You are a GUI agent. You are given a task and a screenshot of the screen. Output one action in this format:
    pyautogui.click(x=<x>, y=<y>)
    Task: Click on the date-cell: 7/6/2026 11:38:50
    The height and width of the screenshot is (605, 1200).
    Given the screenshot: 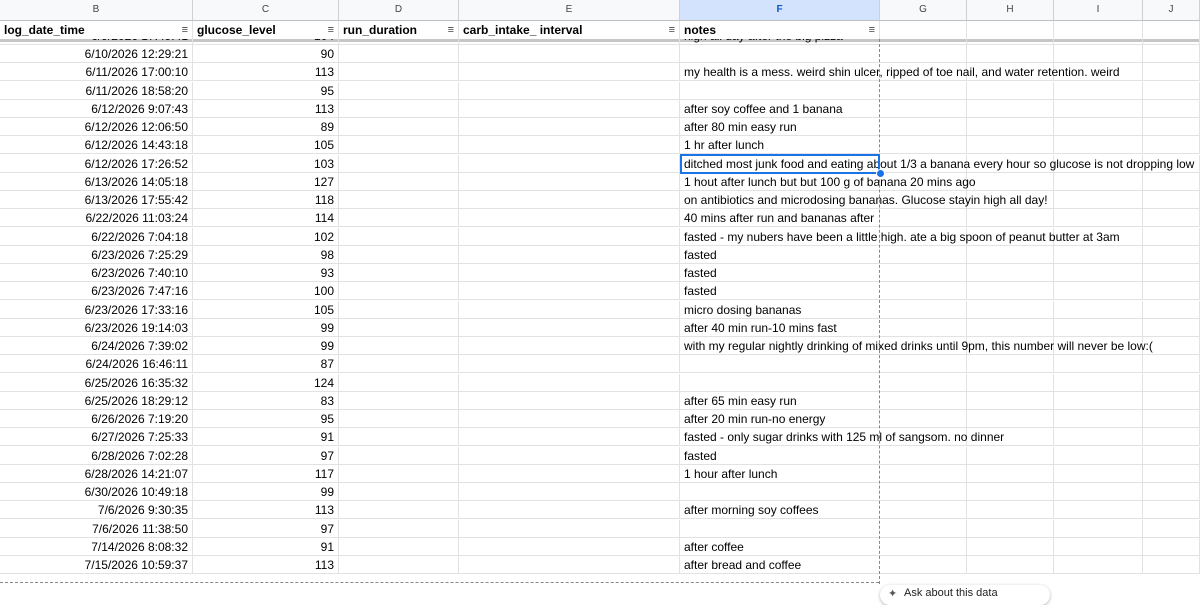 What is the action you would take?
    pyautogui.click(x=96, y=528)
    